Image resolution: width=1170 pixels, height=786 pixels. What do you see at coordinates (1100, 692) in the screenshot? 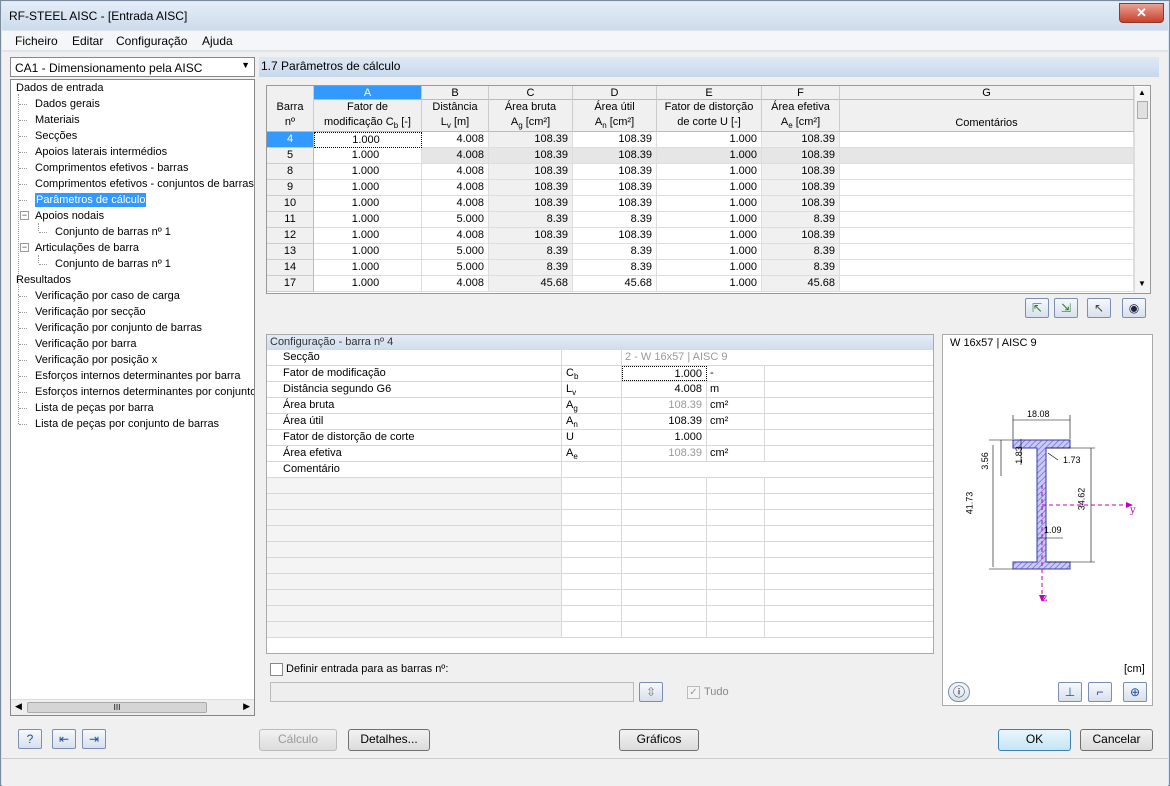
I see `axes-icon: ⌐` at bounding box center [1100, 692].